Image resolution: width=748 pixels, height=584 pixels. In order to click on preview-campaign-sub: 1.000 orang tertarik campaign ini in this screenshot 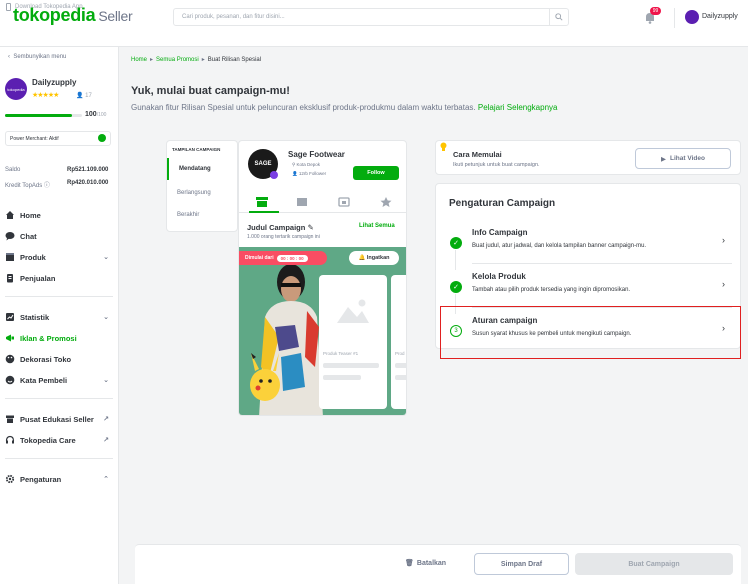, I will do `click(283, 237)`.